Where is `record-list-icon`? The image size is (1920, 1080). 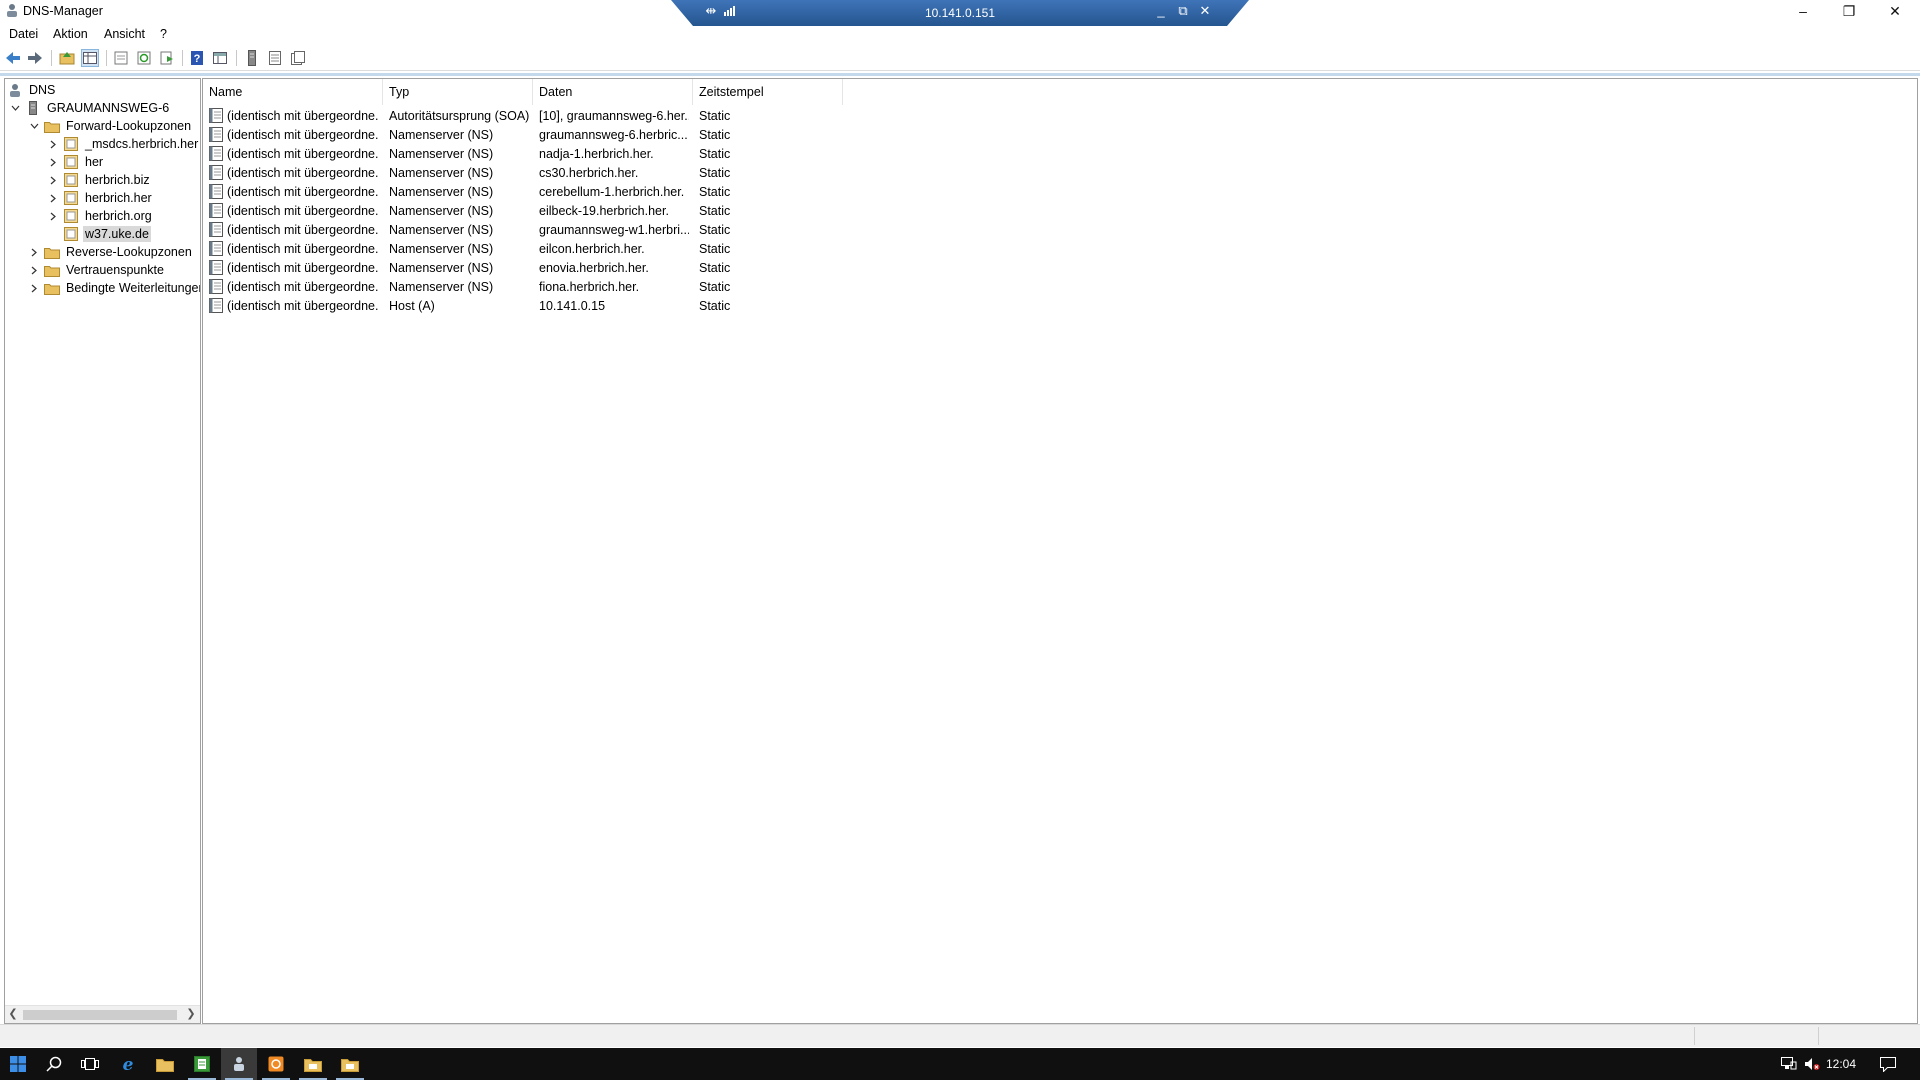 record-list-icon is located at coordinates (275, 58).